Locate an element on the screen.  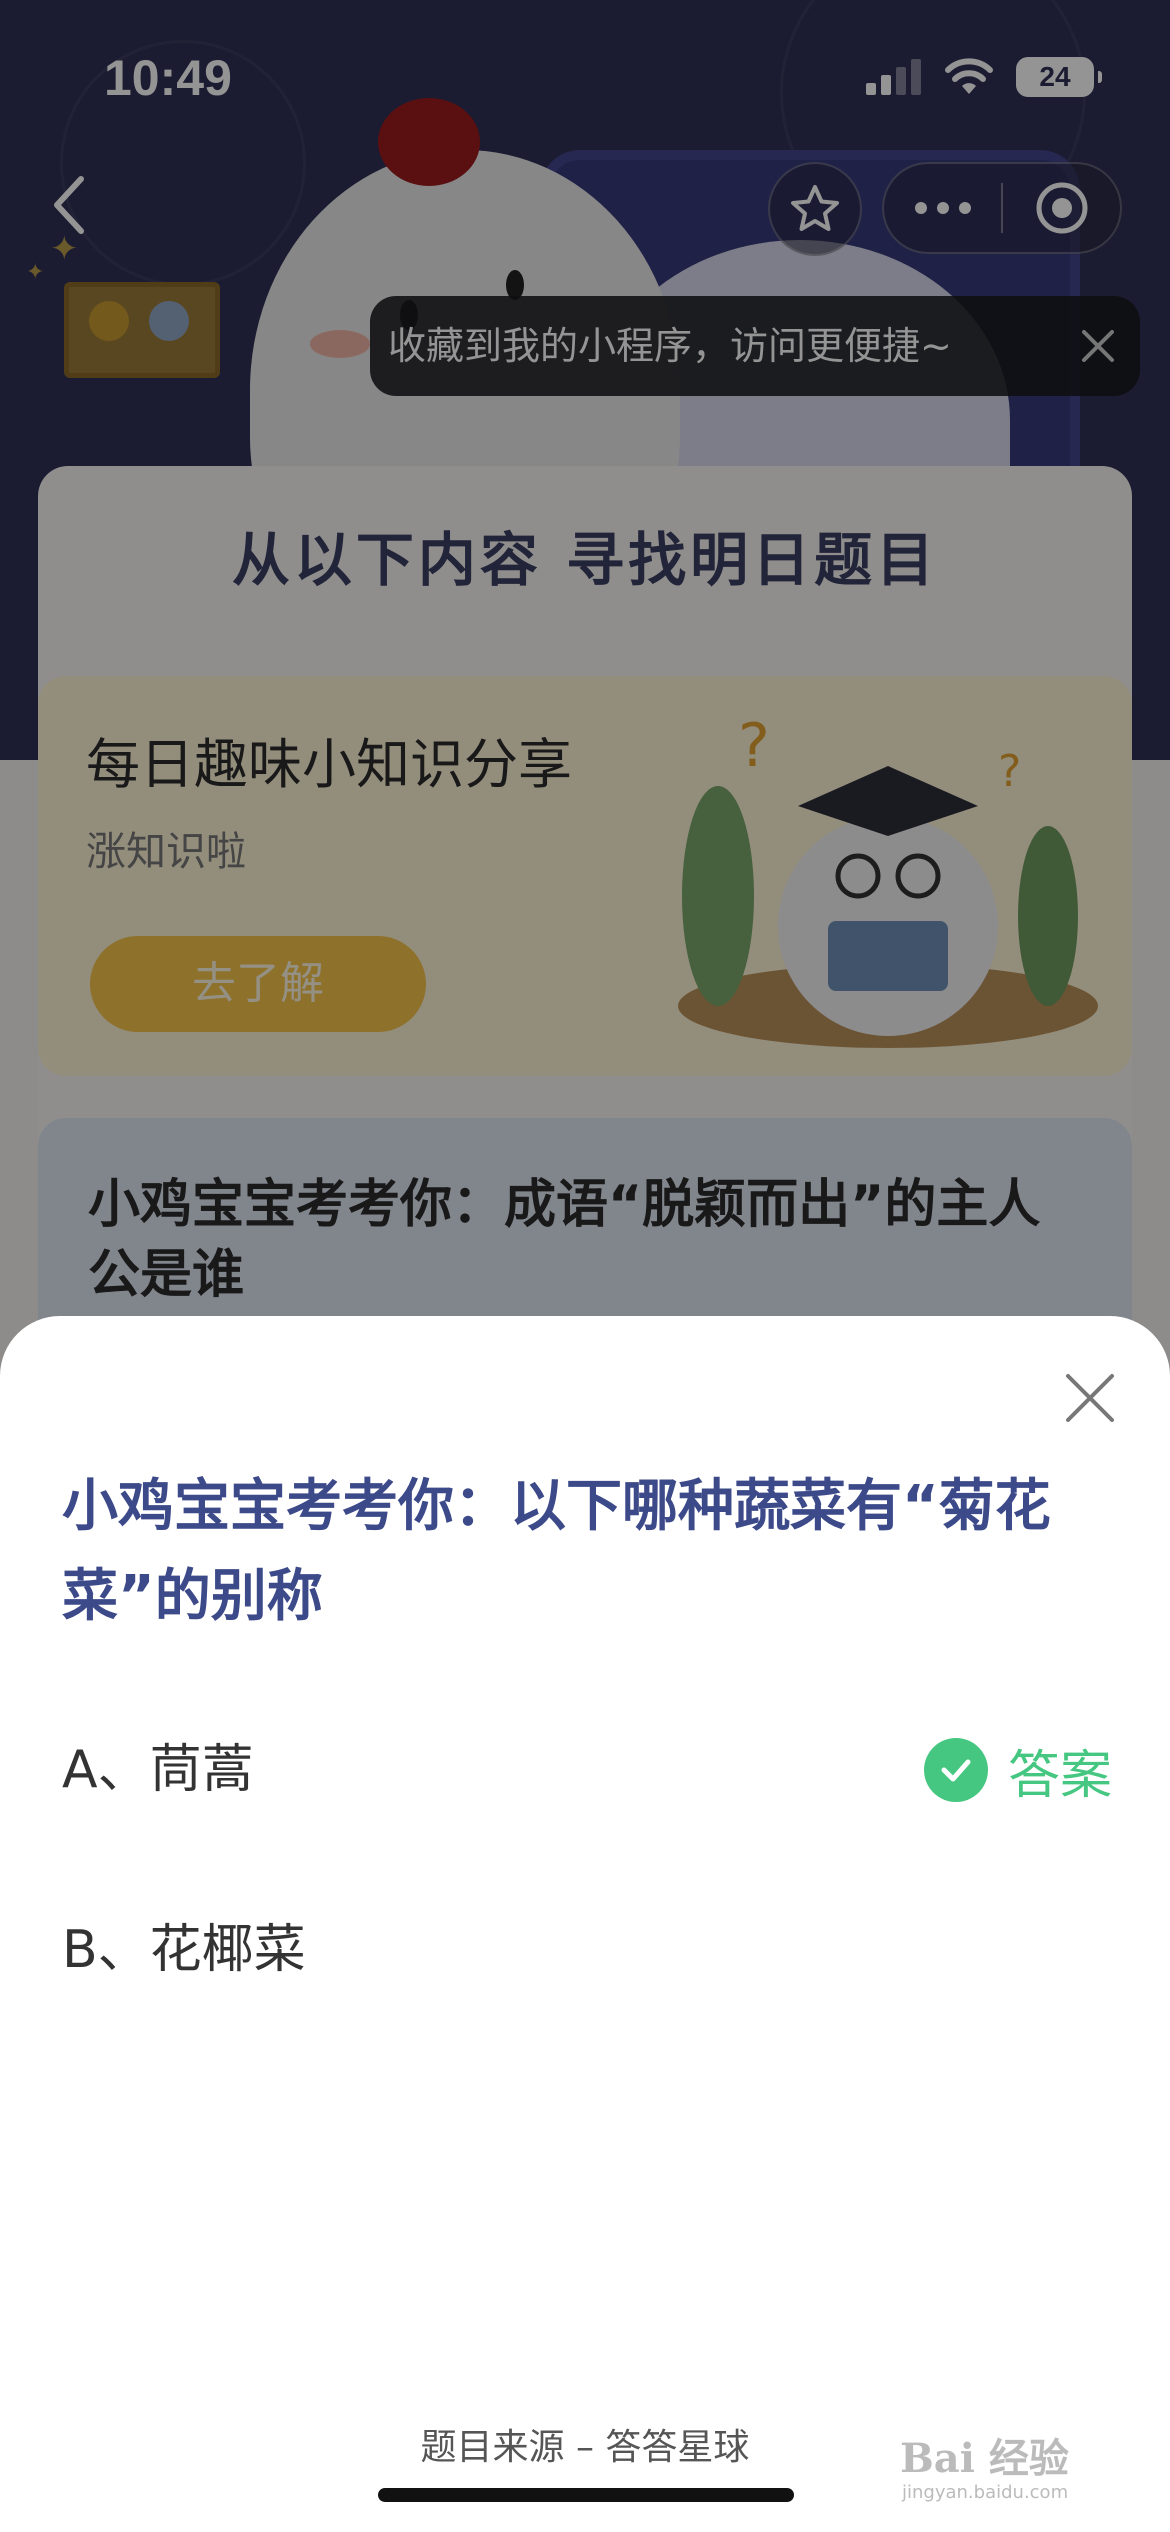
check-circle-icon is located at coordinates (955, 1770).